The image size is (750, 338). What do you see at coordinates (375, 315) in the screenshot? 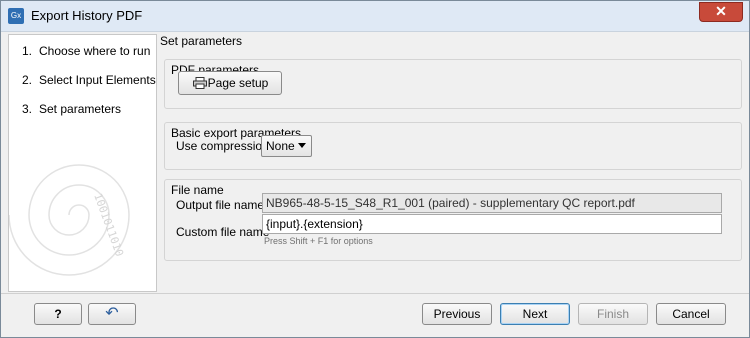
I see `dialog-footer: ? ↶ Previous Next Finish Cancel` at bounding box center [375, 315].